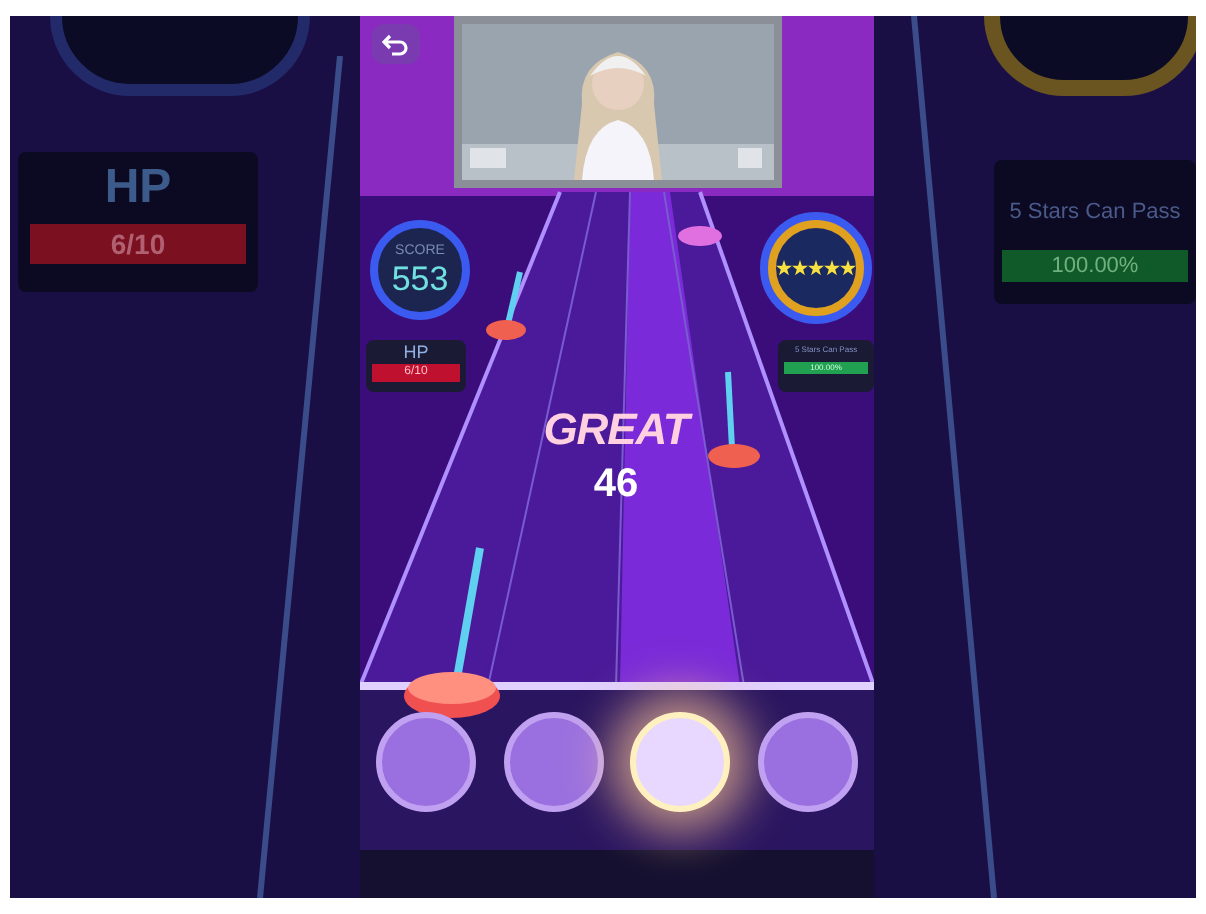 This screenshot has width=1206, height=914. I want to click on back-button, so click(396, 44).